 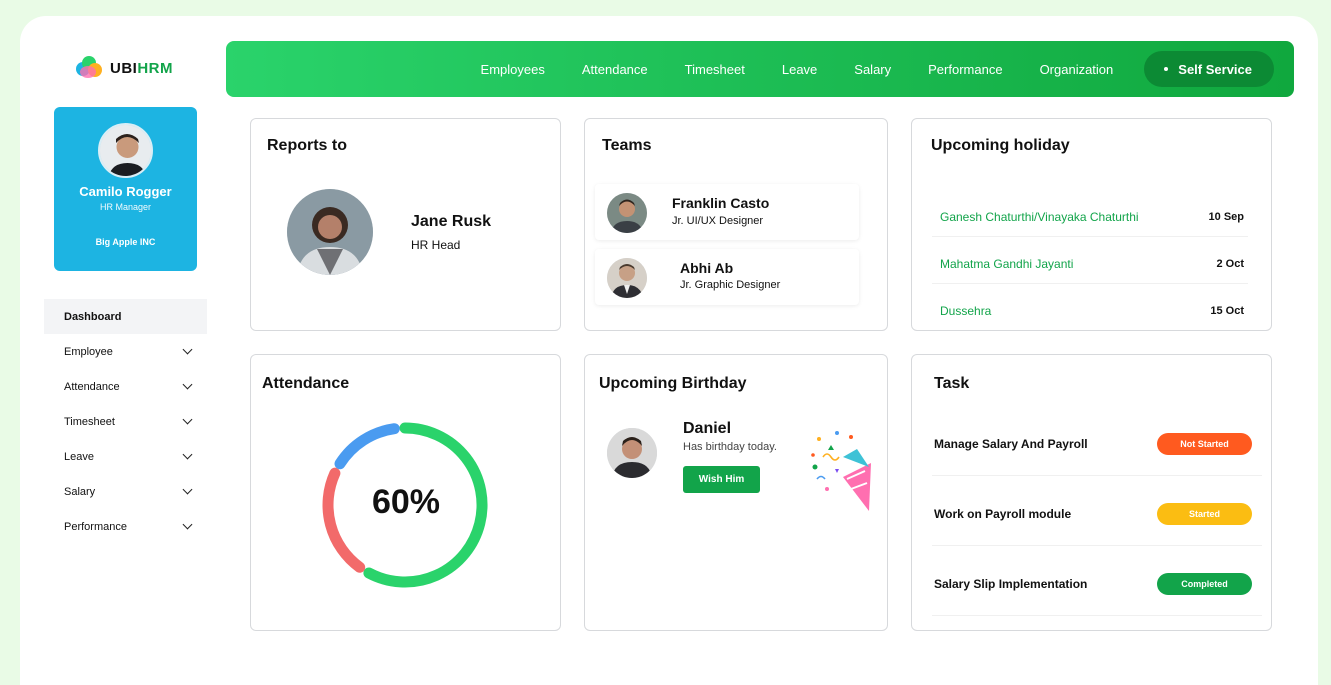 I want to click on user-name: Camilo Rogger, so click(x=125, y=191).